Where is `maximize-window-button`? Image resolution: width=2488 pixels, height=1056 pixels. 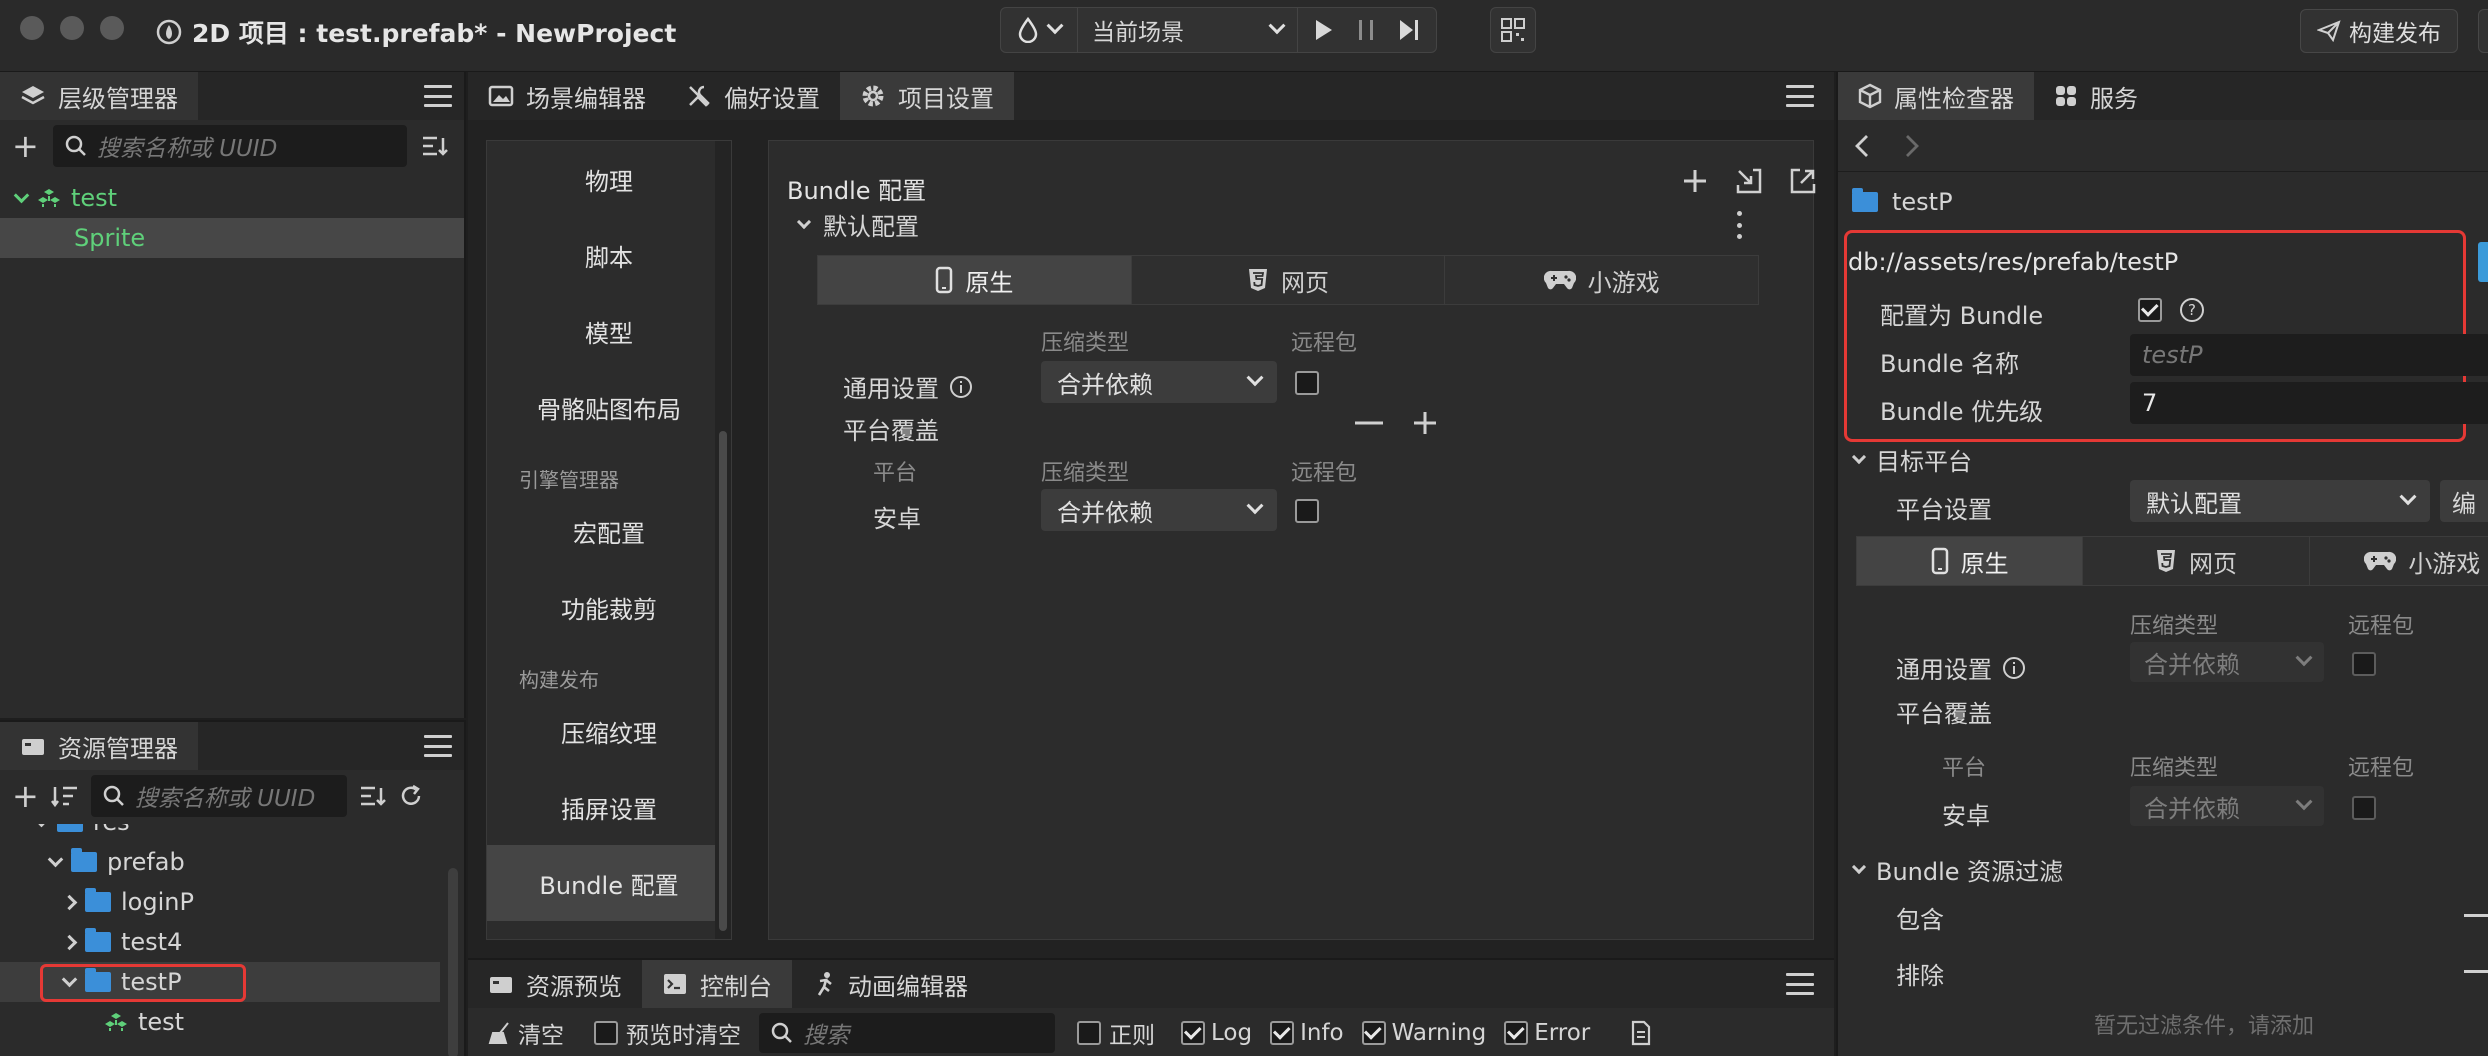 maximize-window-button is located at coordinates (112, 28).